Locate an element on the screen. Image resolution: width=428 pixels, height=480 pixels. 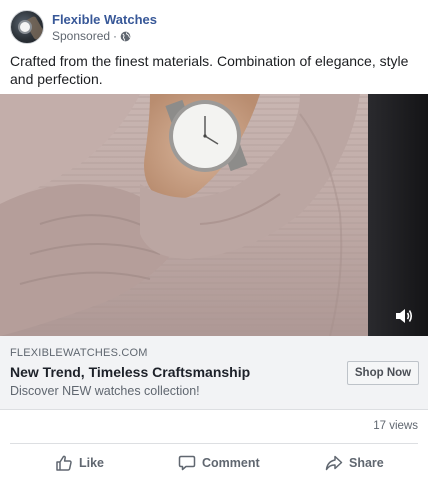
post-meta: Sponsored · is located at coordinates (91, 36).